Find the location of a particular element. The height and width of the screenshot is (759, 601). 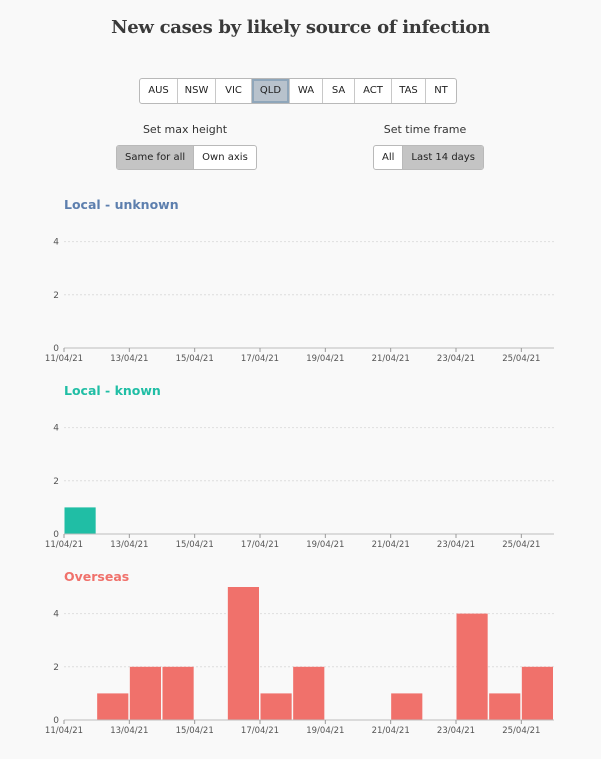

last-14-days-button: Last 14 days is located at coordinates (442, 157).